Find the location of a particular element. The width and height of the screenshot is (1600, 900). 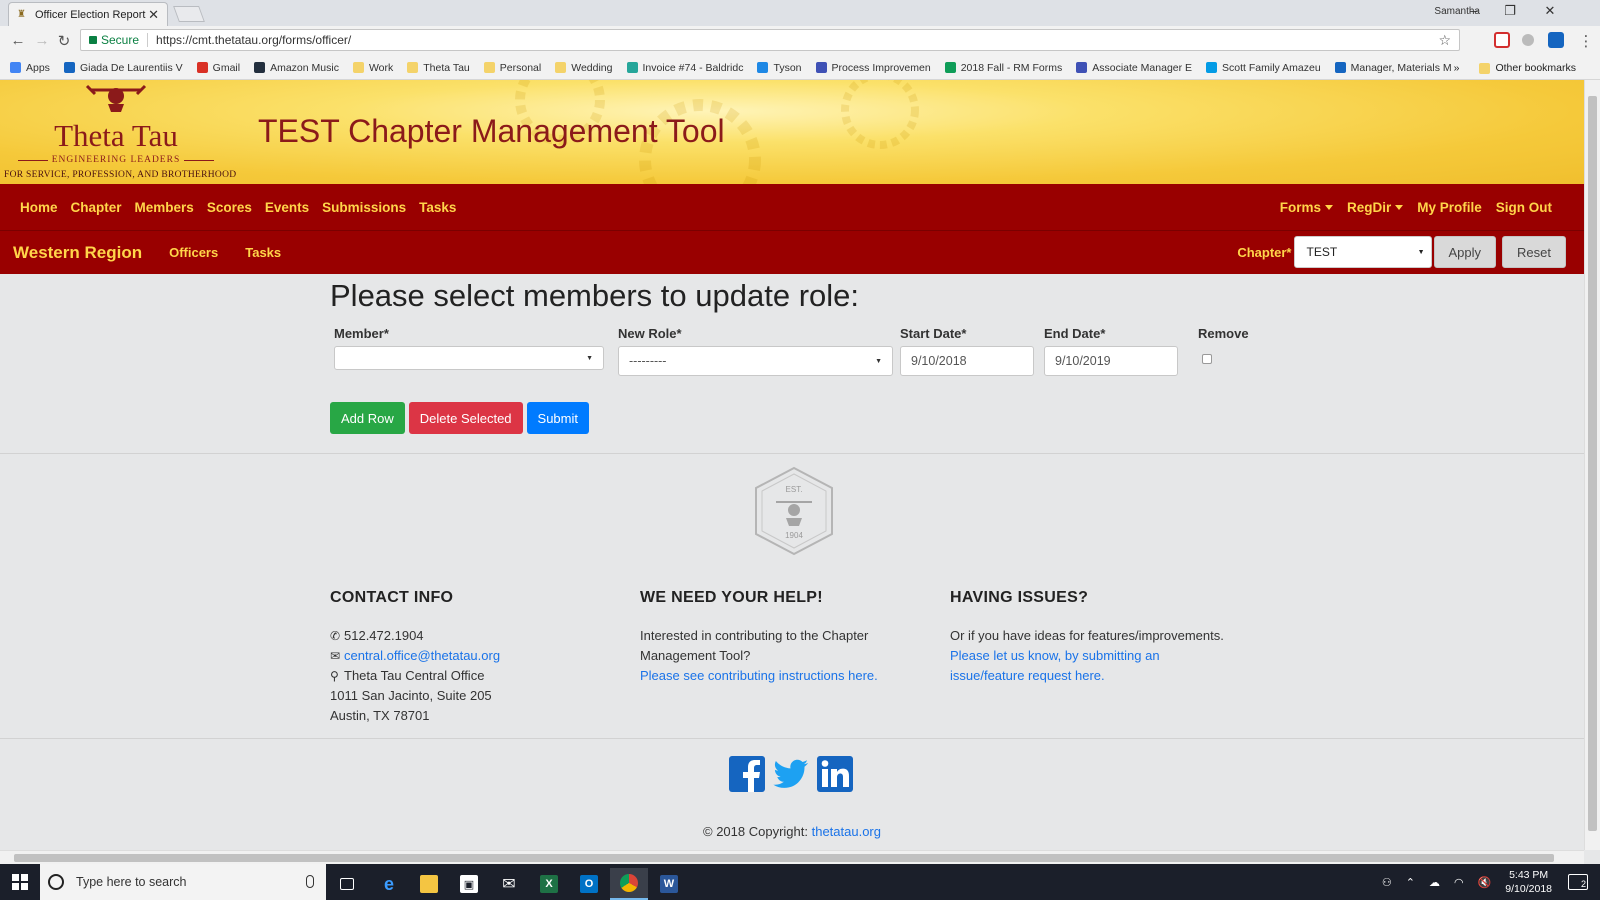

nav-my-profile: My Profile is located at coordinates (1449, 207).